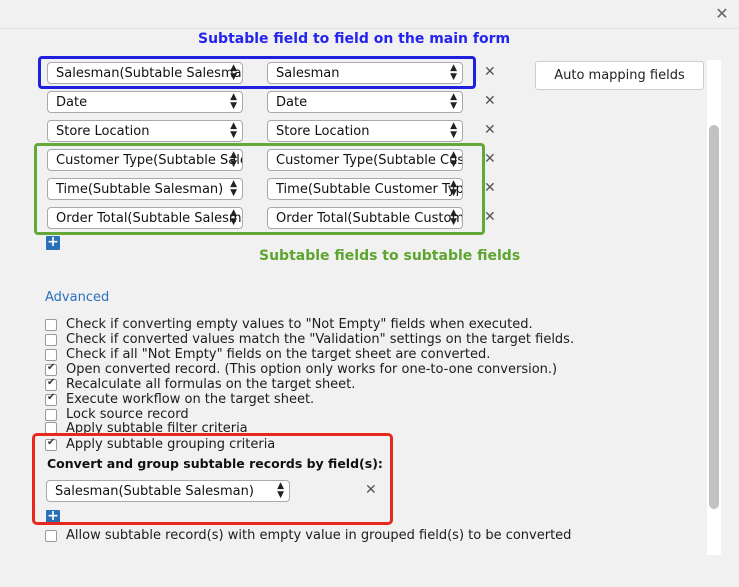 Image resolution: width=739 pixels, height=587 pixels. Describe the element at coordinates (354, 39) in the screenshot. I see `annotation-main-form: Subtable field to field on the main form` at that location.